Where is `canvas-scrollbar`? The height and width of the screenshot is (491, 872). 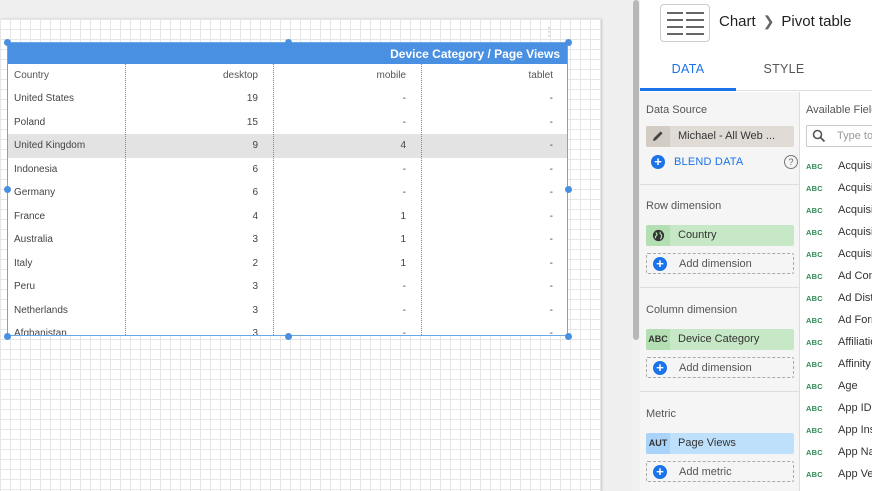
canvas-scrollbar is located at coordinates (636, 245).